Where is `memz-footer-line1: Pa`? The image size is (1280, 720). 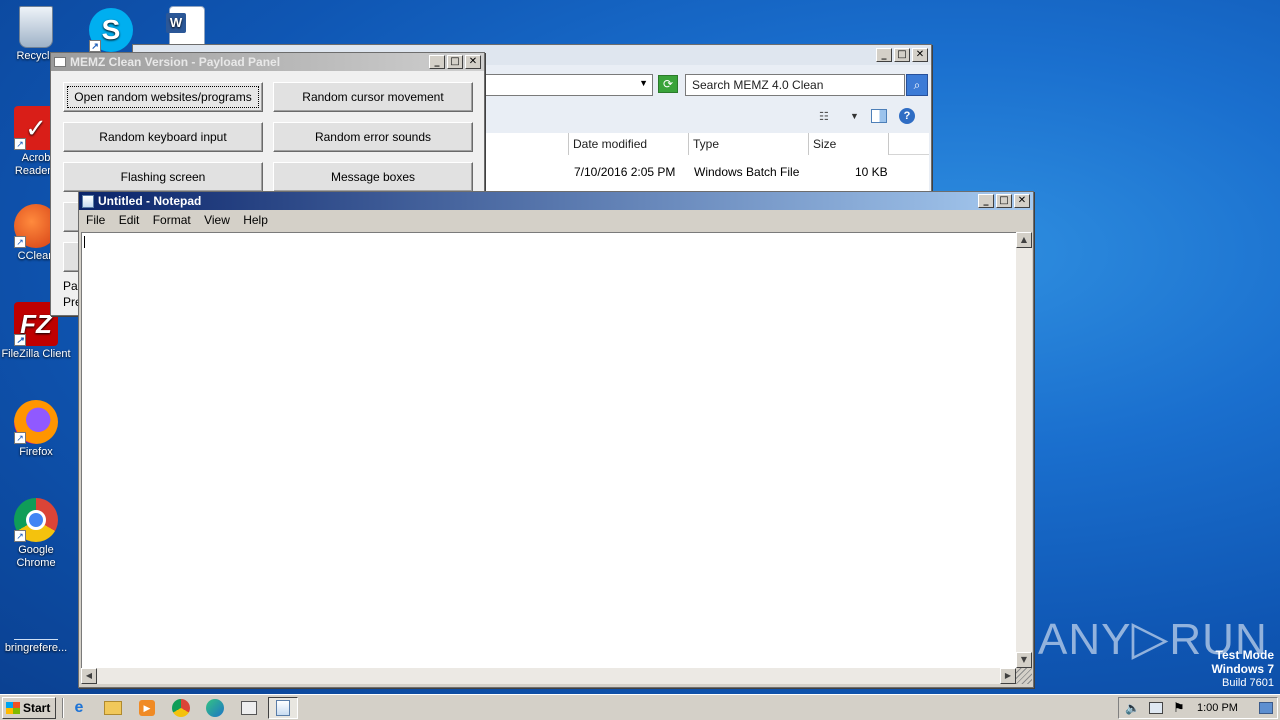
memz-footer-line1: Pa is located at coordinates (70, 286).